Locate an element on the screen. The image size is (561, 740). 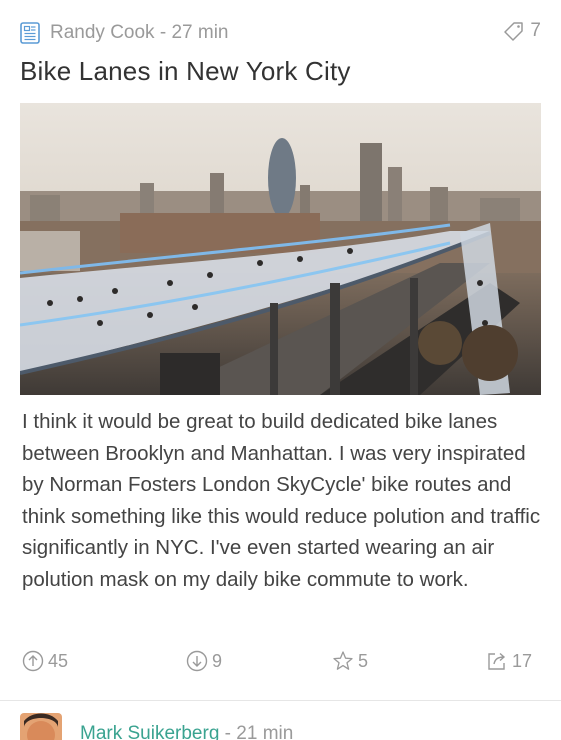
tag-button: 7 is located at coordinates (522, 31).